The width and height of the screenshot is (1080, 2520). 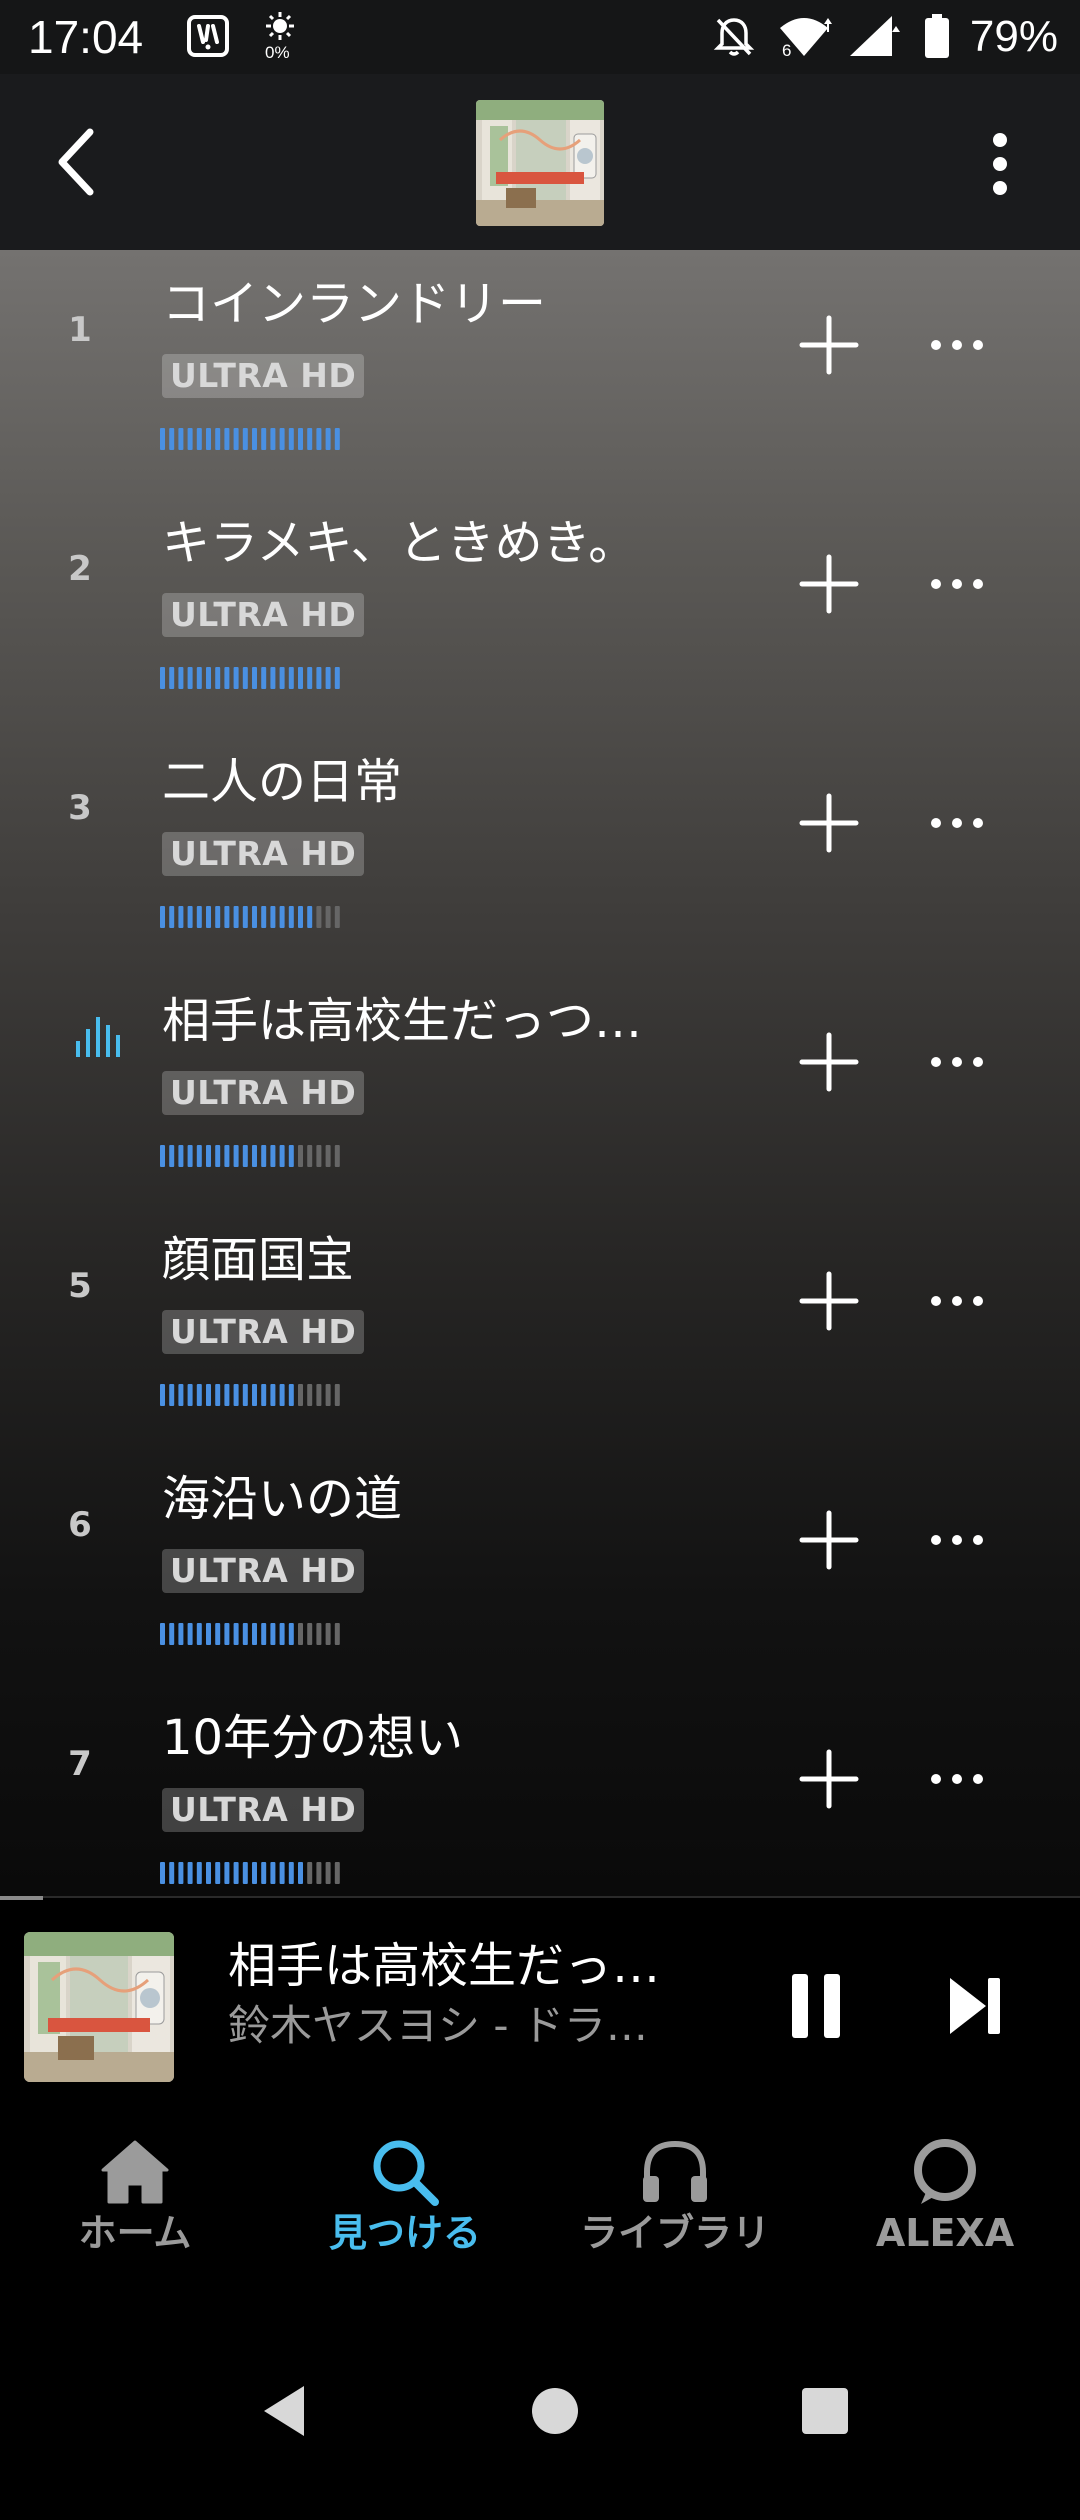 What do you see at coordinates (80, 808) in the screenshot?
I see `track-number: 3` at bounding box center [80, 808].